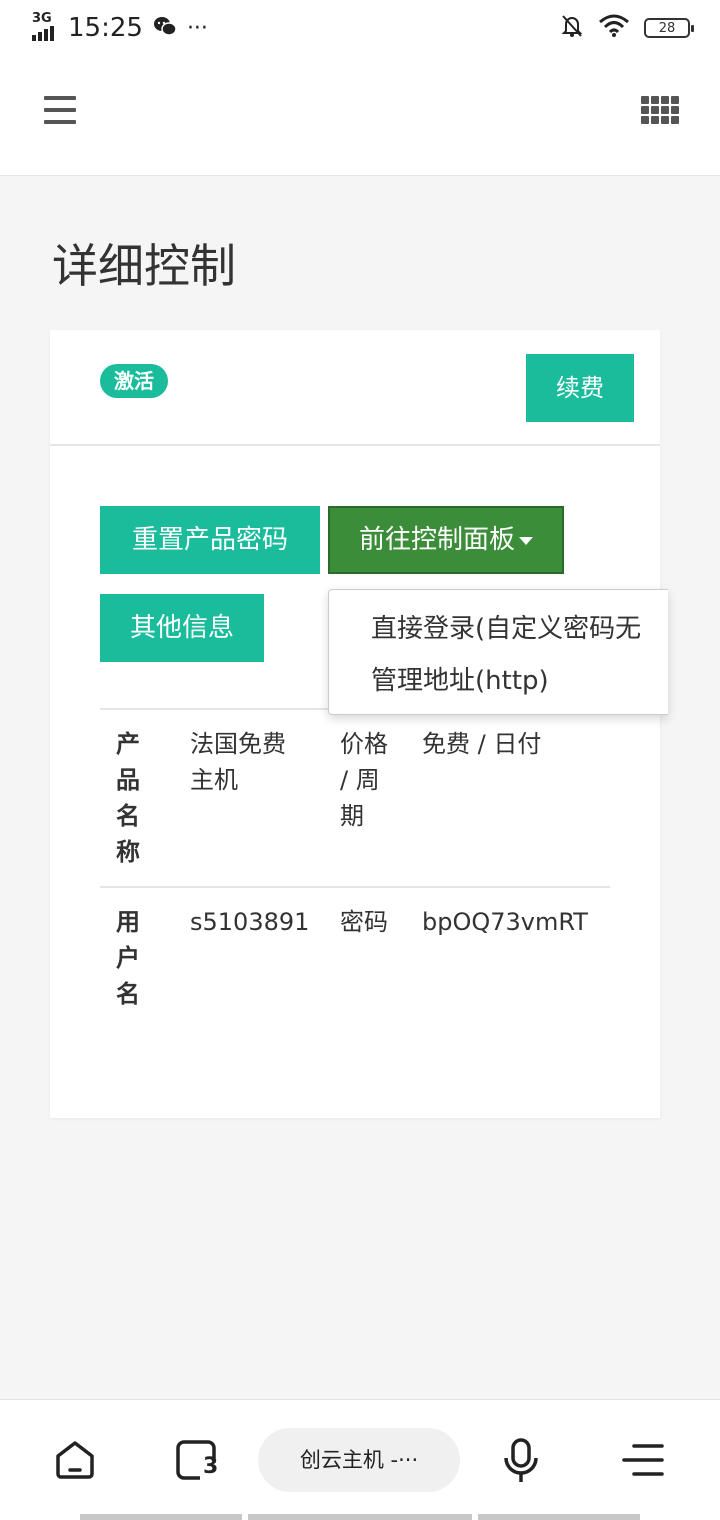  Describe the element at coordinates (506, 626) in the screenshot. I see `dropdown-item-direct-login: 直接登录(自定义密码无` at that location.